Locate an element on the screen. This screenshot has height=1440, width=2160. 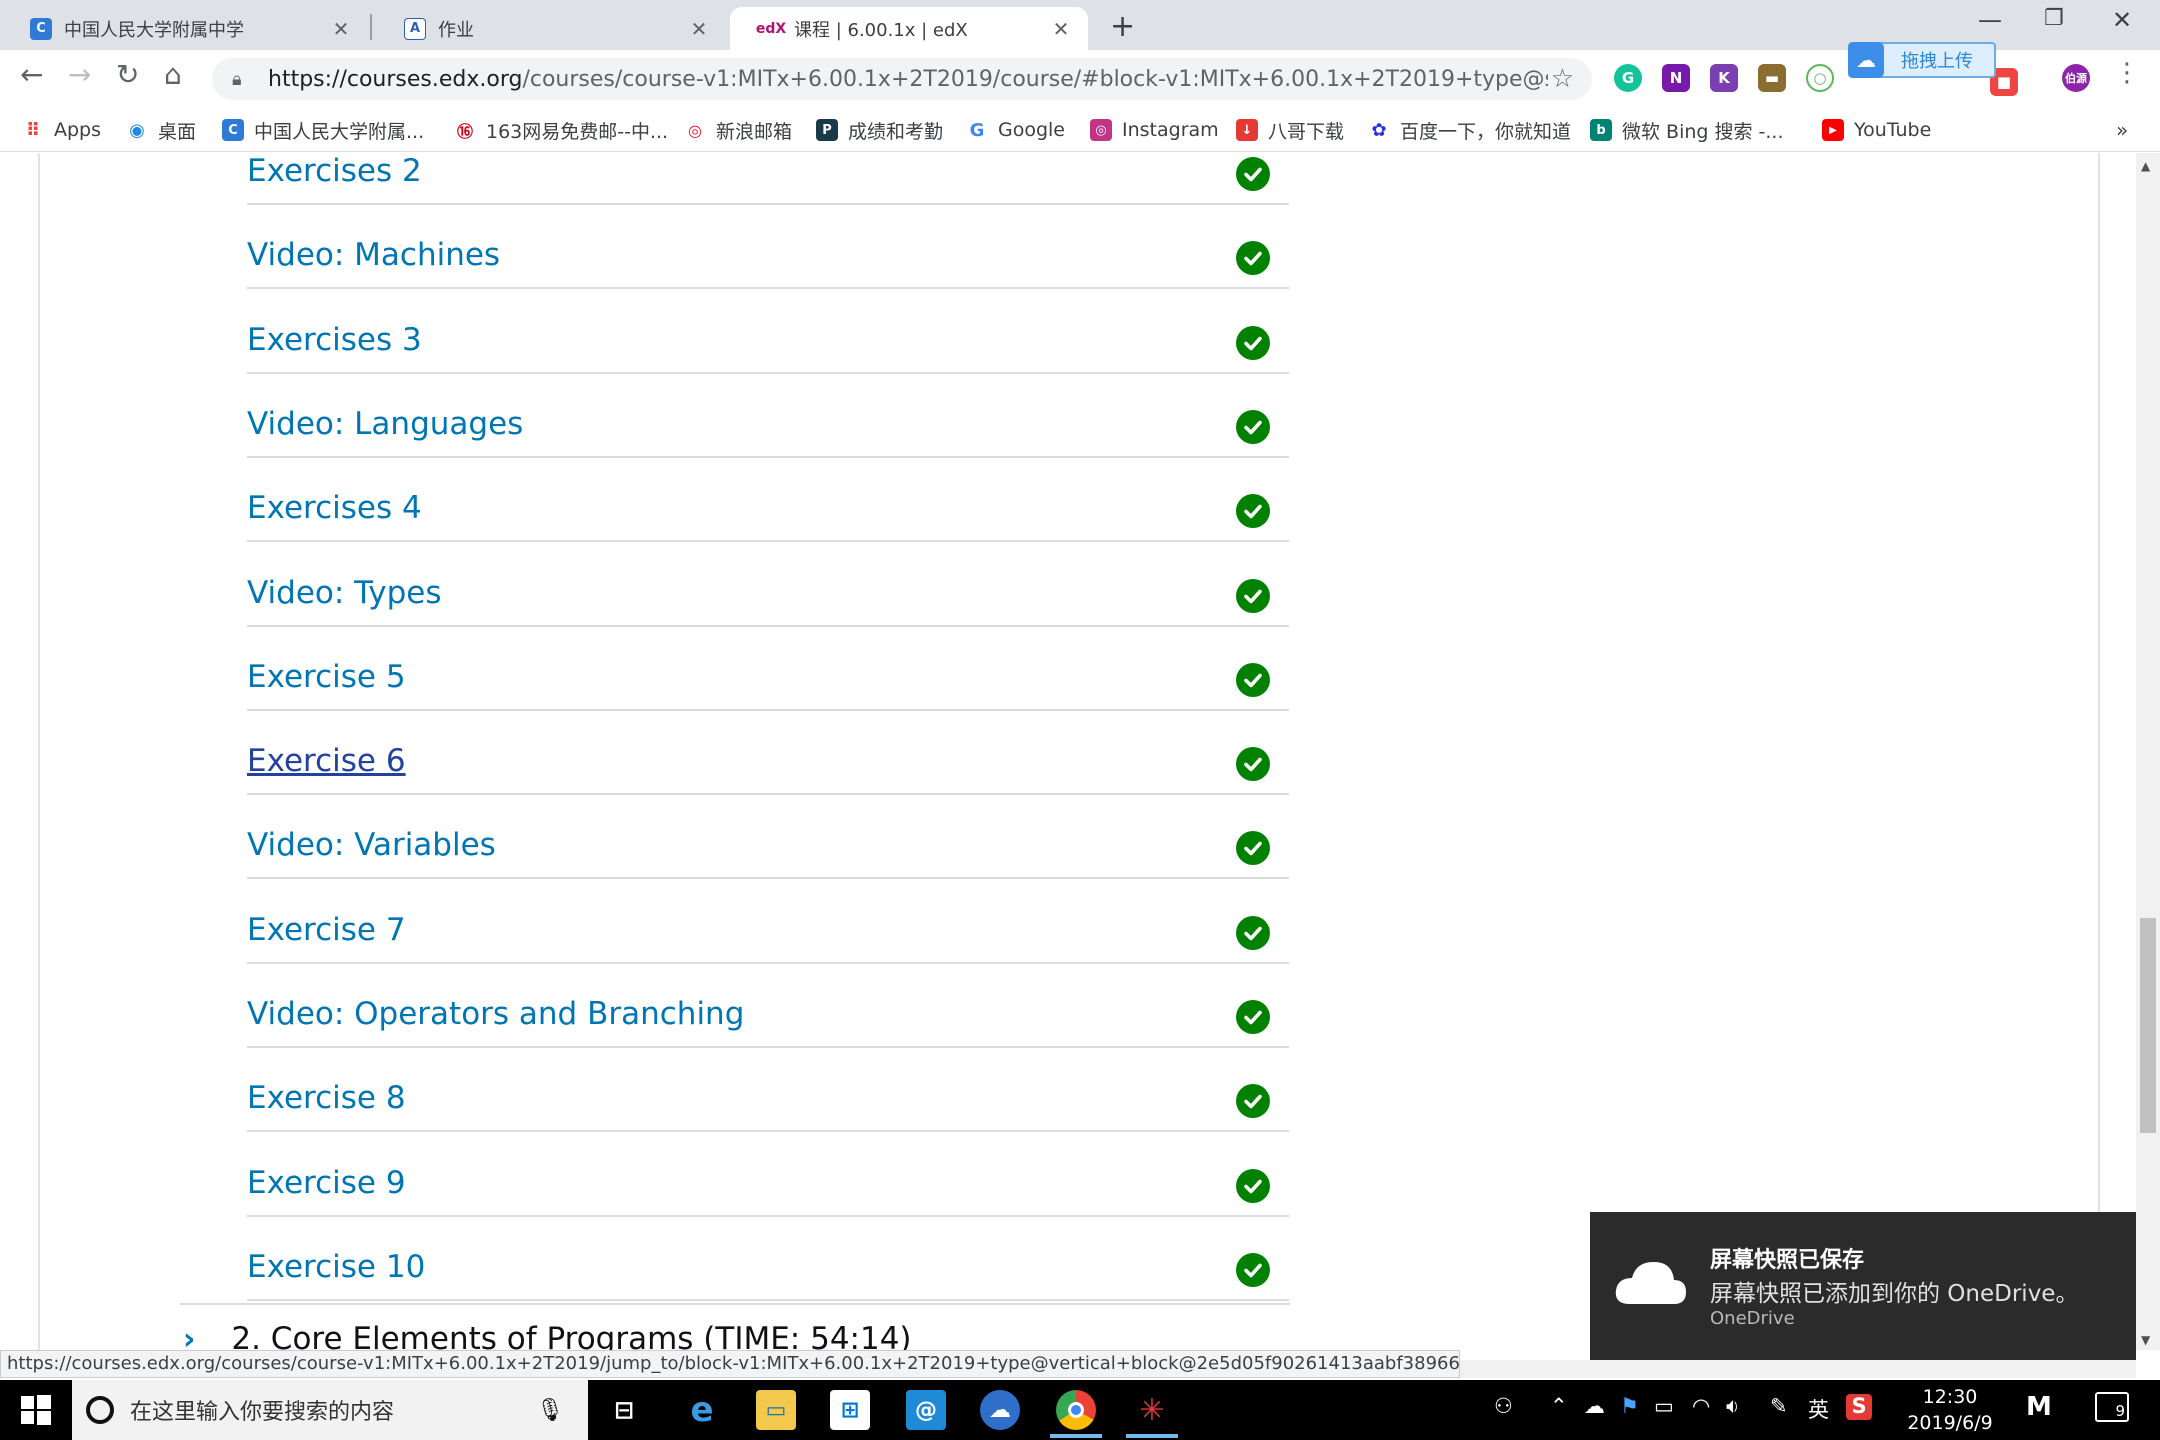
clock-date: 2019/6/9 is located at coordinates (1950, 1423).